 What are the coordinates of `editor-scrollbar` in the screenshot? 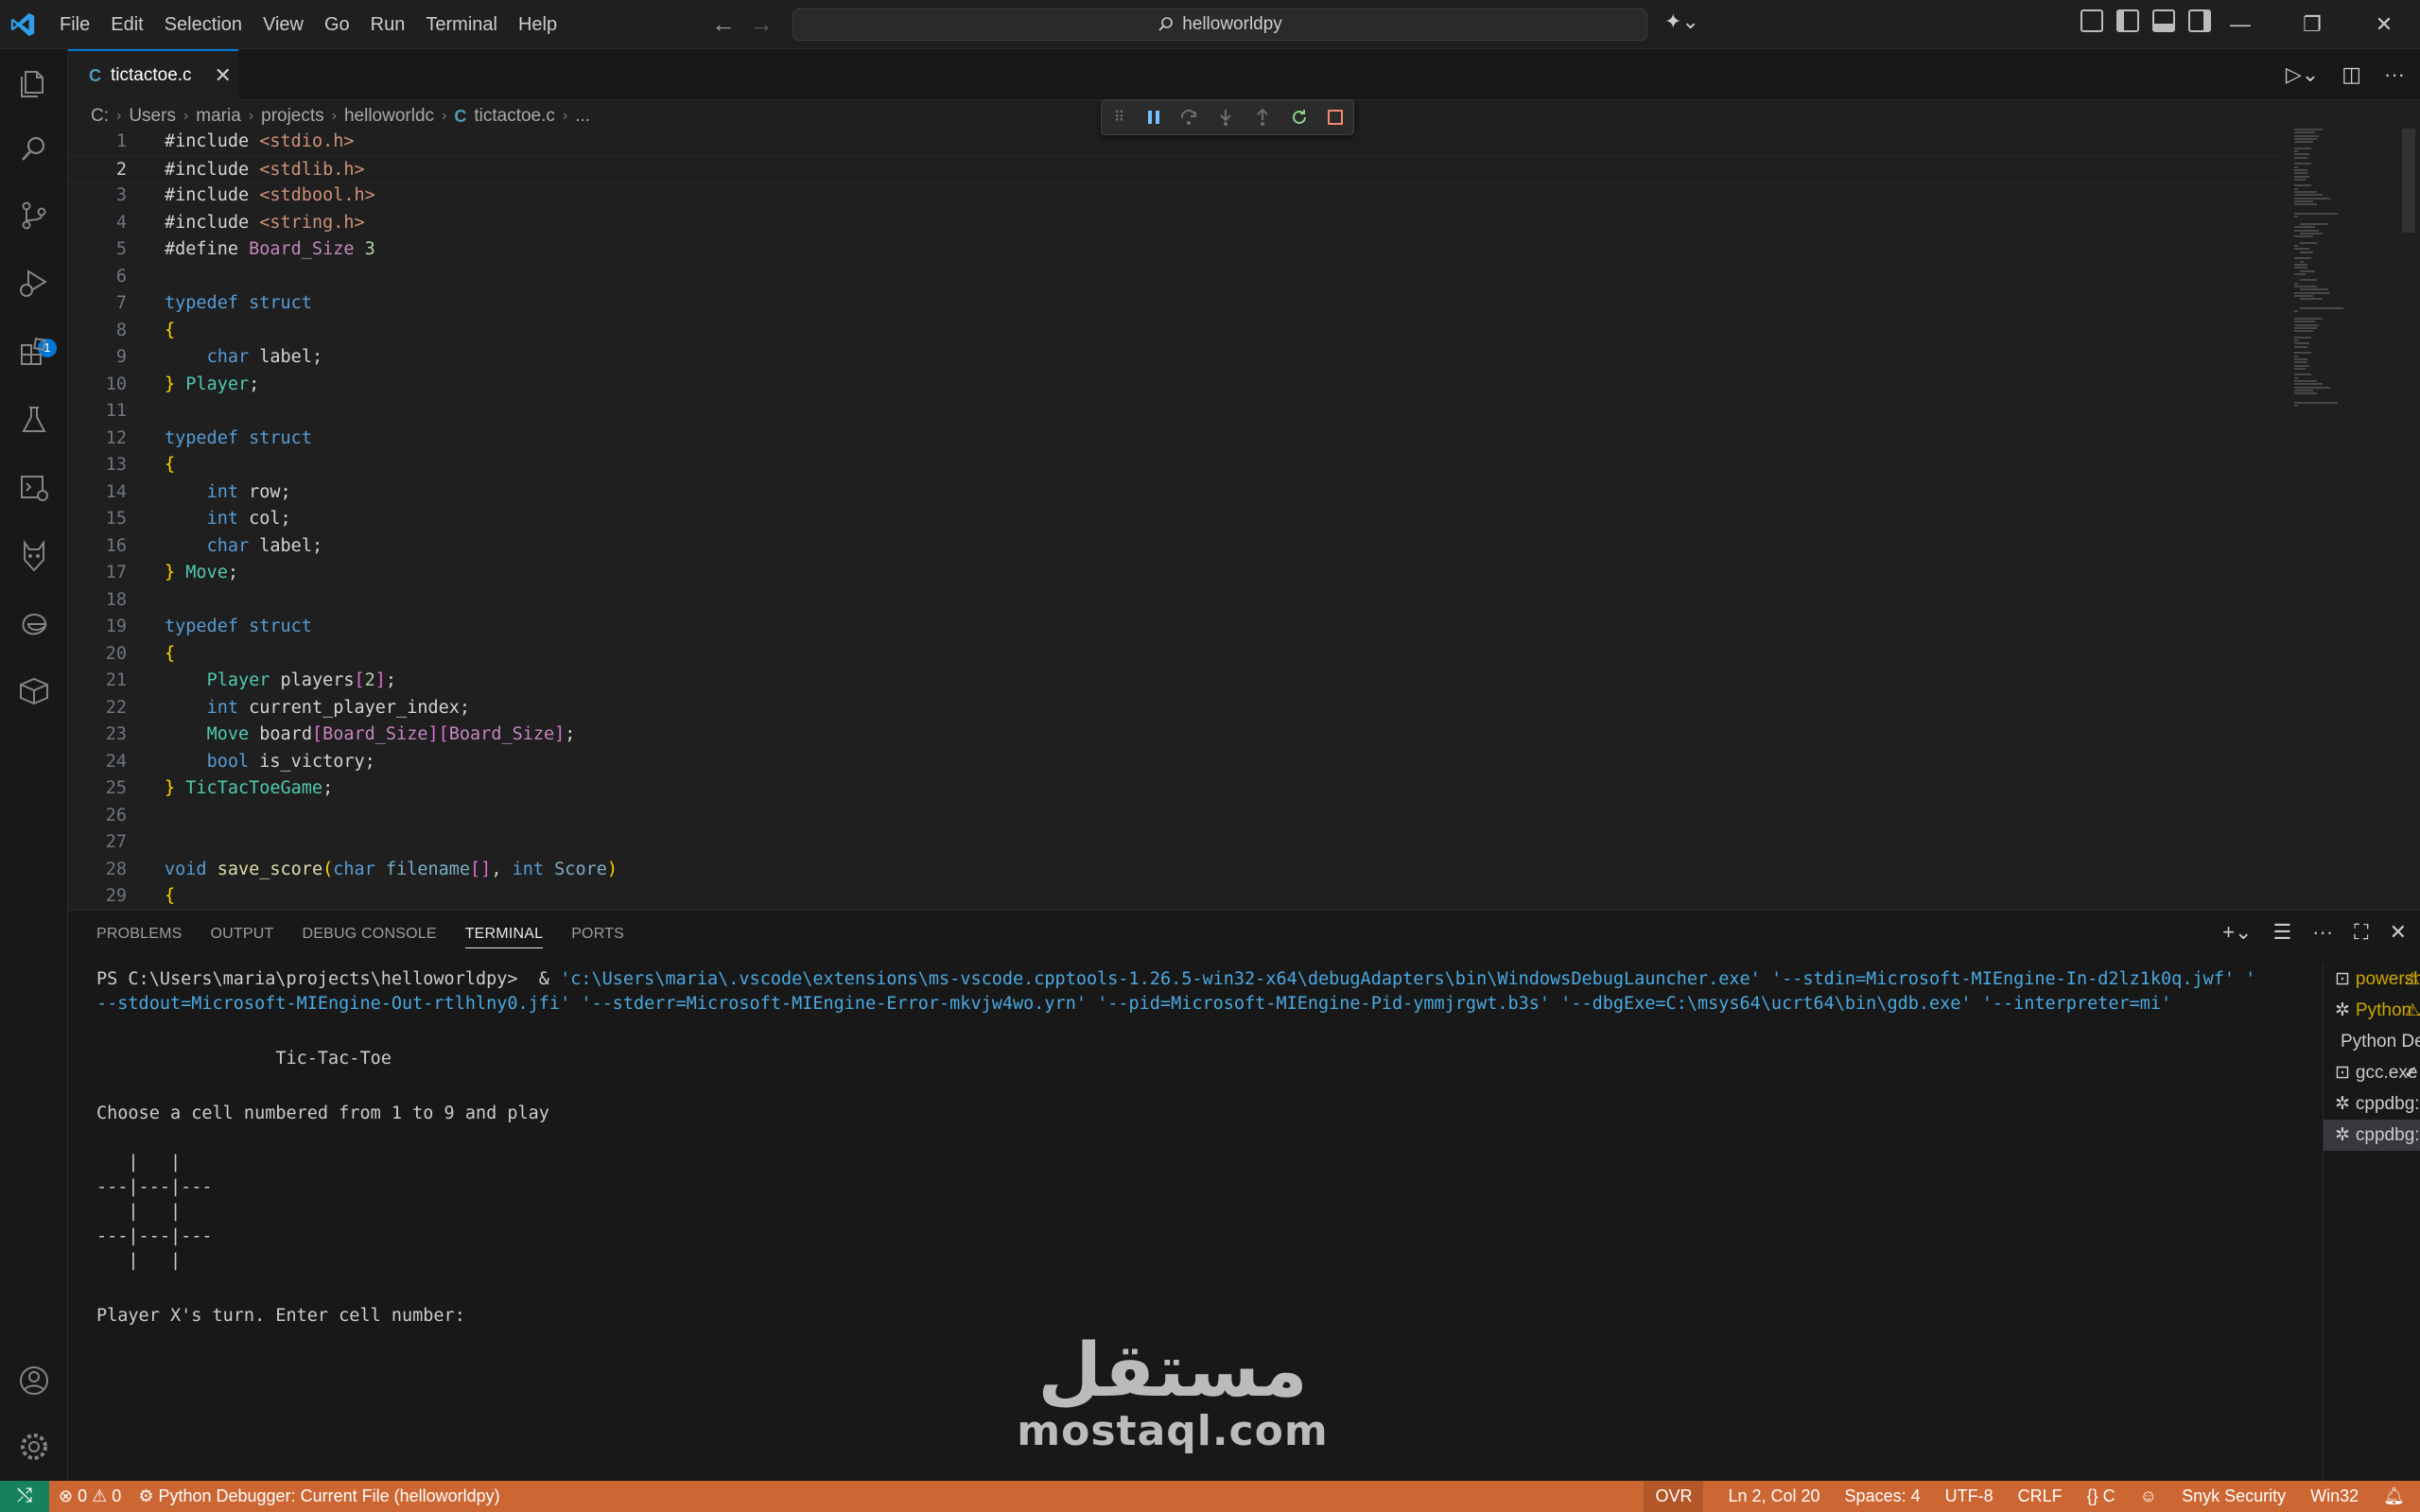 It's located at (2409, 181).